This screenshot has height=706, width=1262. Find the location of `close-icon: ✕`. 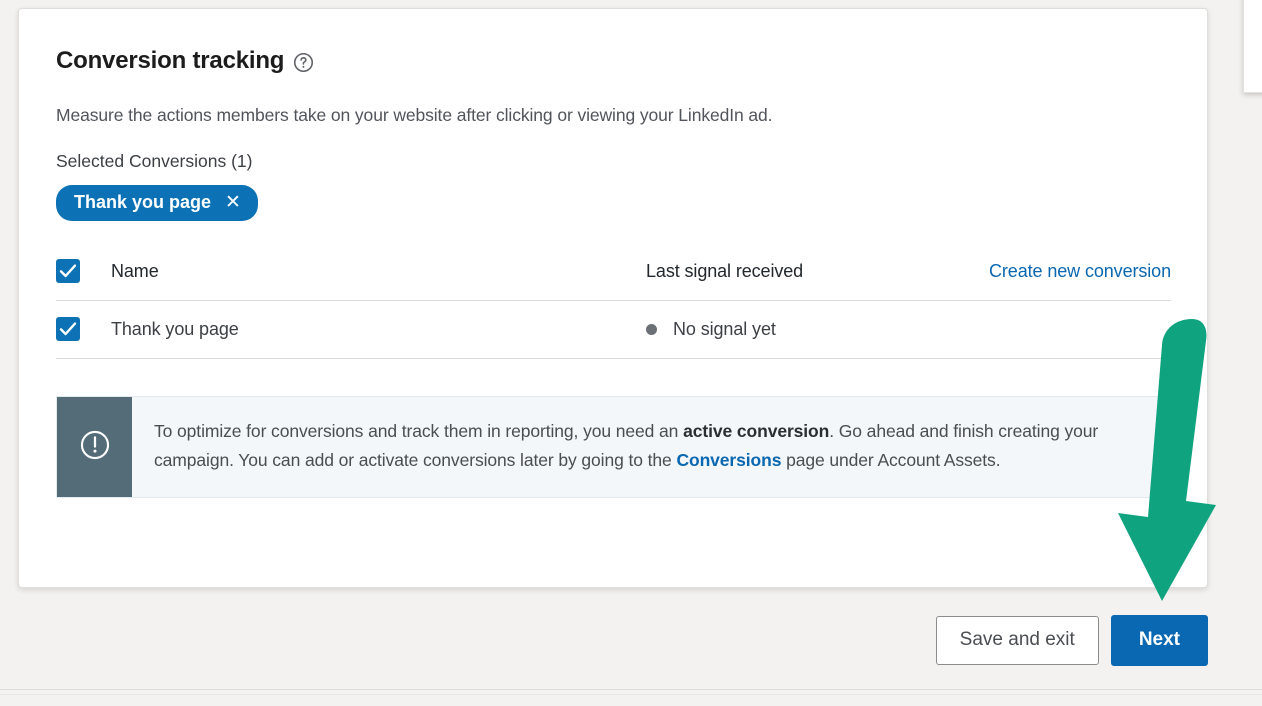

close-icon: ✕ is located at coordinates (233, 202).